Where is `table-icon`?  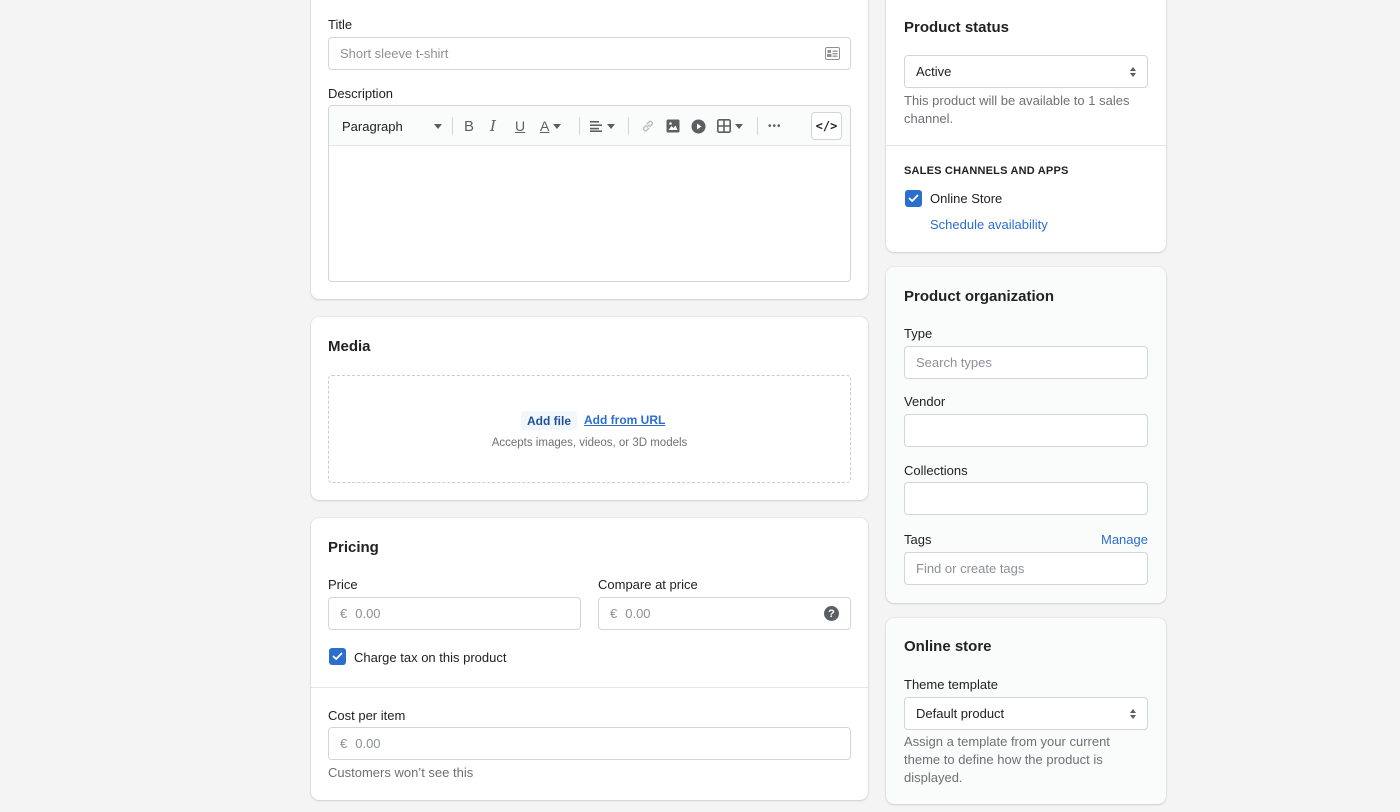
table-icon is located at coordinates (724, 126).